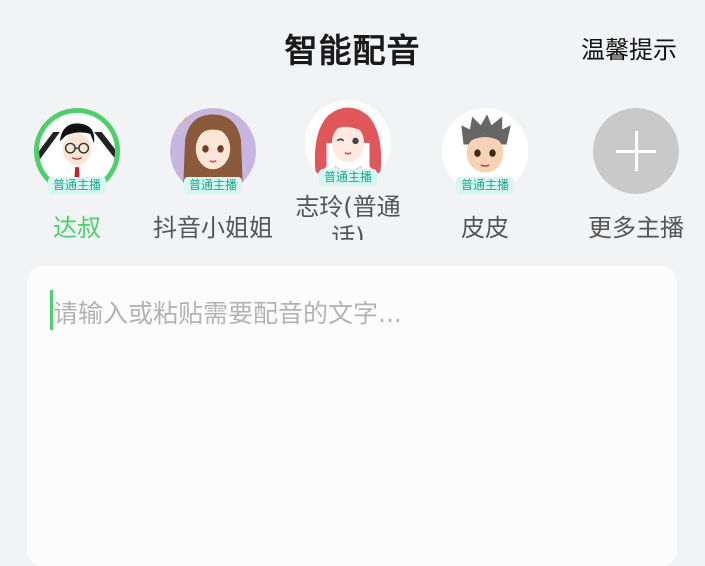  I want to click on voice-name: 抖音小姐姐, so click(213, 228).